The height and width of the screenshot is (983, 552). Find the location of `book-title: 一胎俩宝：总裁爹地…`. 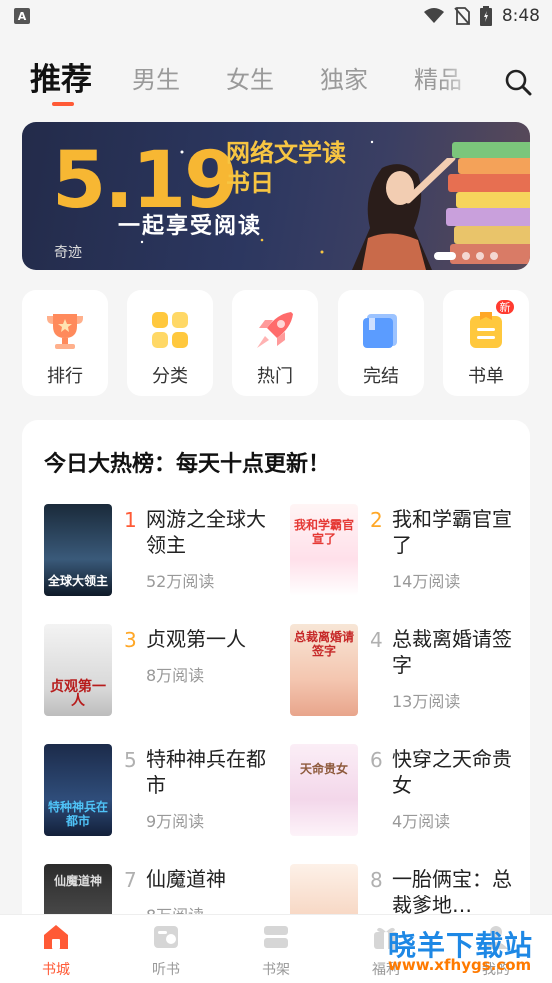

book-title: 一胎俩宝：总裁爹地… is located at coordinates (457, 892).